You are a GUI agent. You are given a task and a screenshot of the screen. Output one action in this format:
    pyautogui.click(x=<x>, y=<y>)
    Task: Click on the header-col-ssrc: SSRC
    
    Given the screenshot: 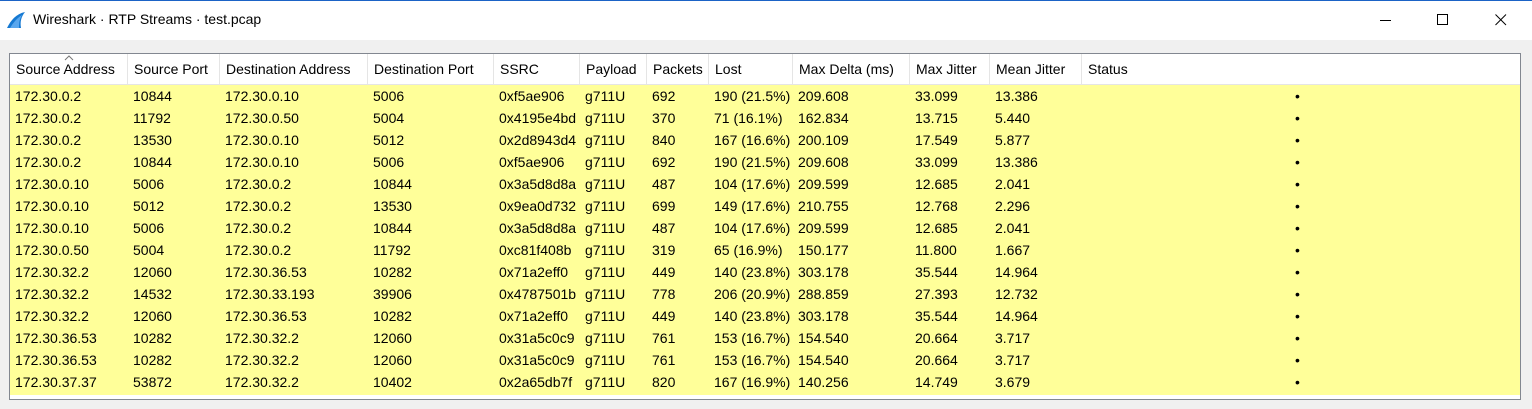 What is the action you would take?
    pyautogui.click(x=537, y=69)
    